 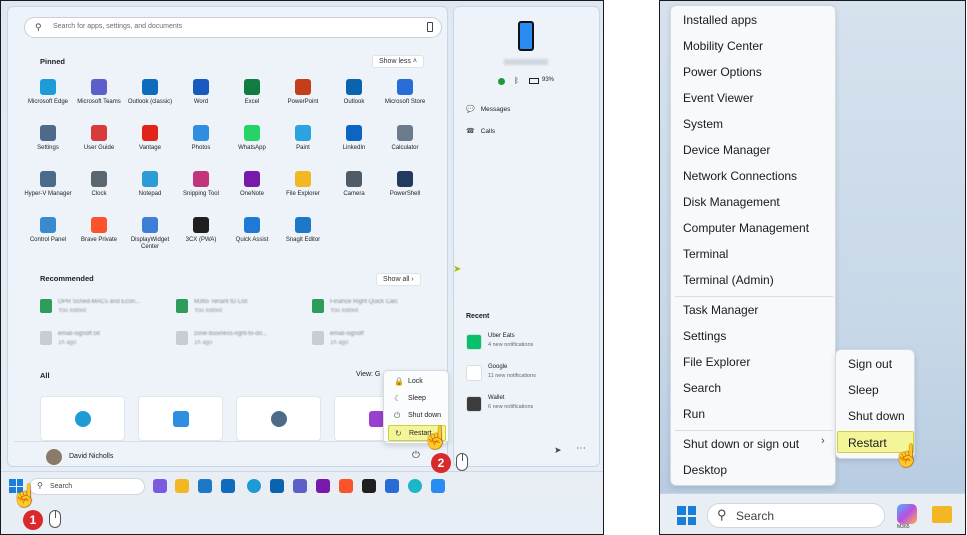 I want to click on menu-item-disk-management: Disk Management, so click(x=731, y=202).